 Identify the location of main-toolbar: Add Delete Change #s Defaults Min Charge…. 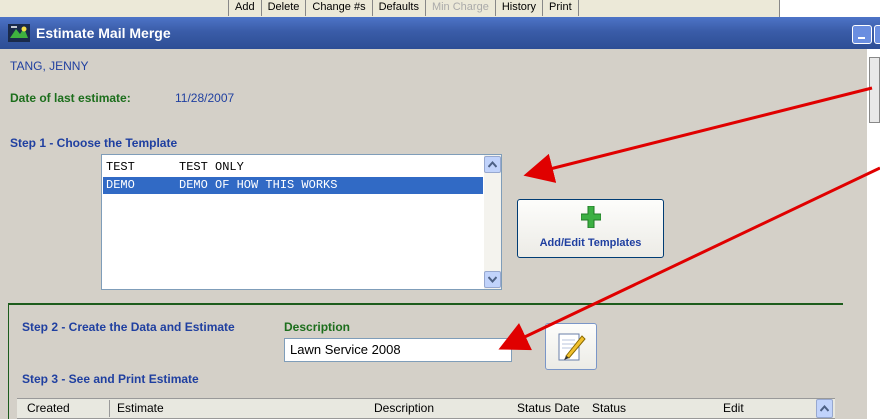
(440, 8).